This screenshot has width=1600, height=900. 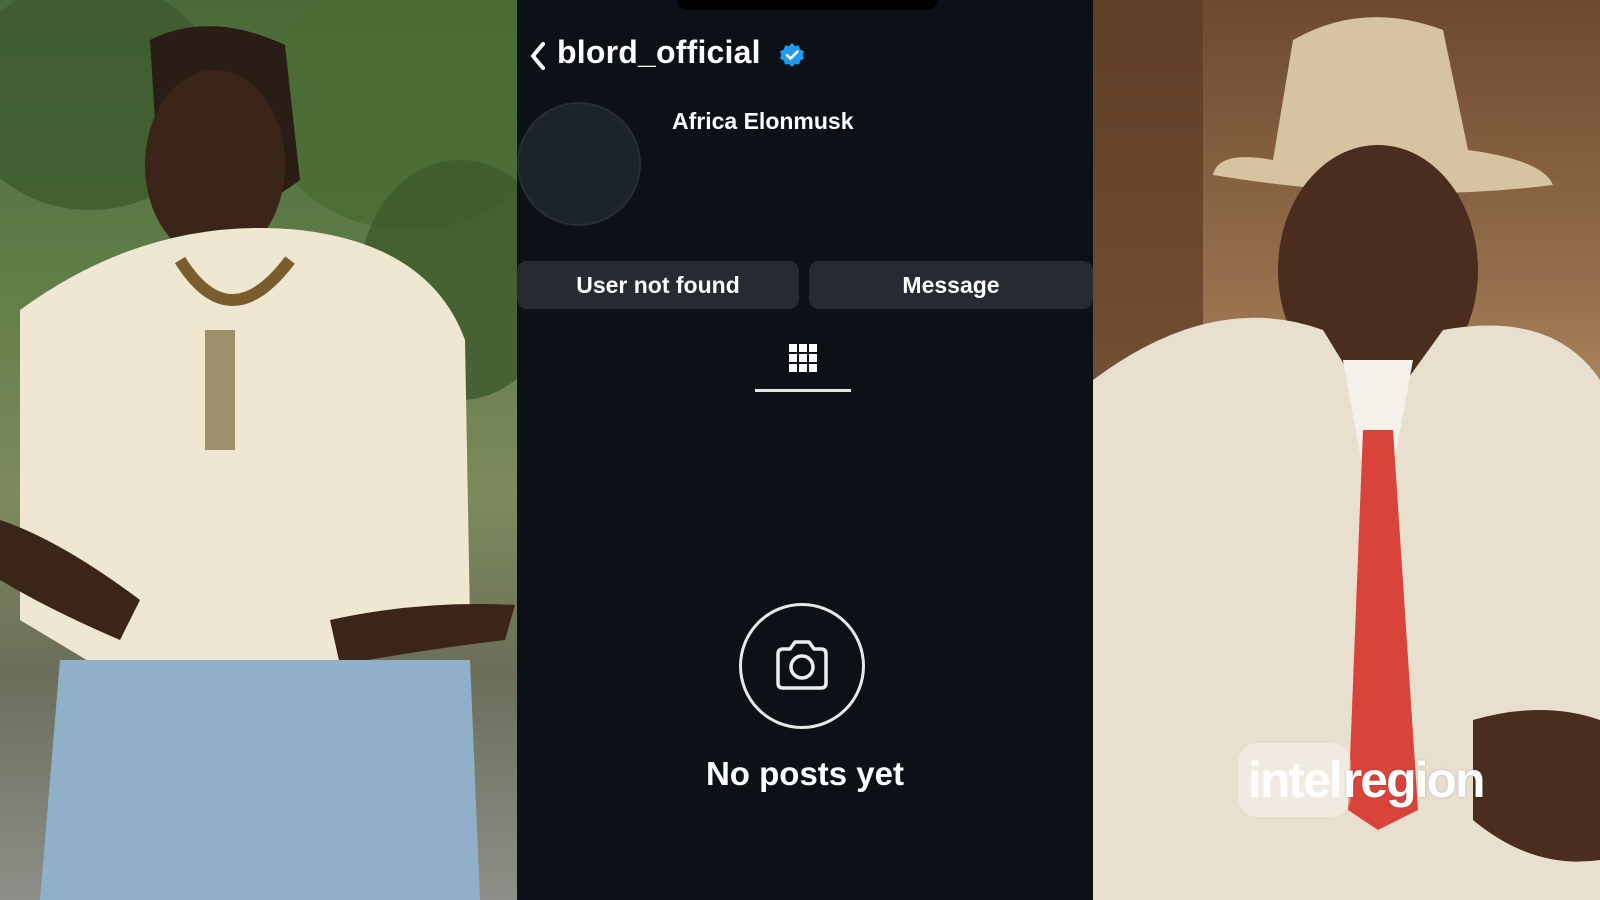 What do you see at coordinates (951, 285) in the screenshot?
I see `message-button: Message` at bounding box center [951, 285].